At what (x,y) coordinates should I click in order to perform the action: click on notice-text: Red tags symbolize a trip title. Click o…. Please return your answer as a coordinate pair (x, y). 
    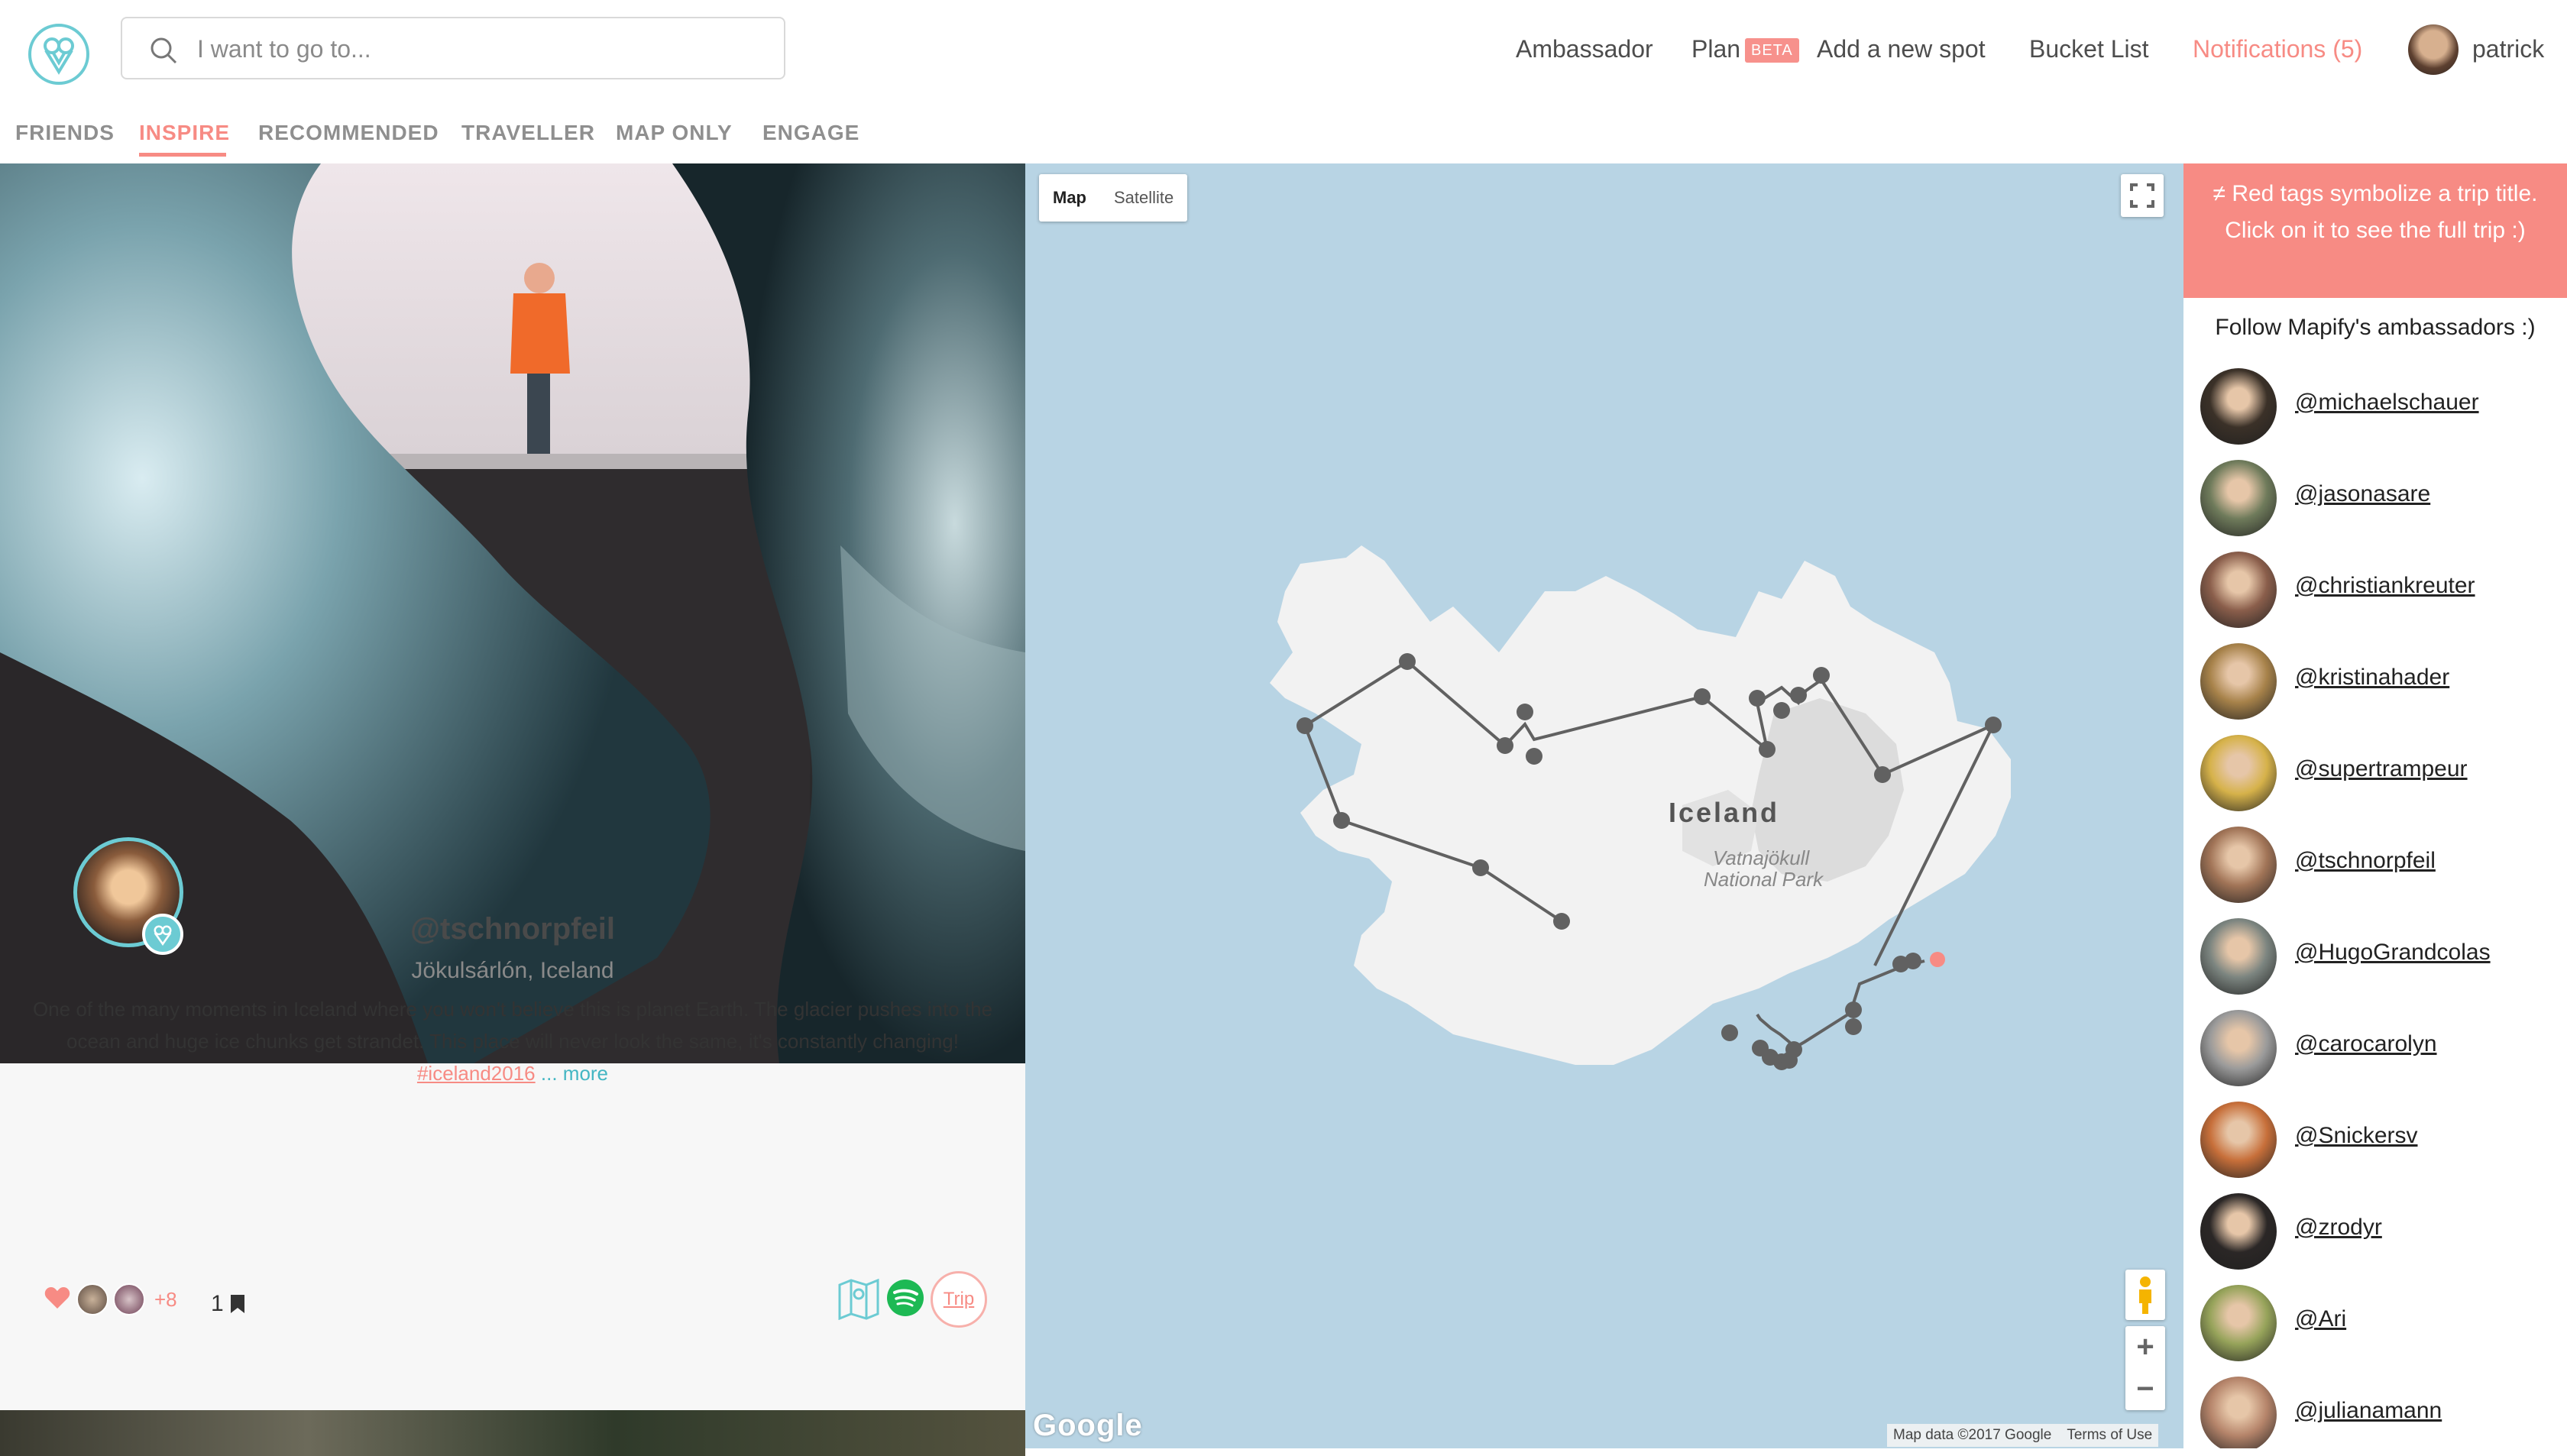
    Looking at the image, I should click on (2381, 212).